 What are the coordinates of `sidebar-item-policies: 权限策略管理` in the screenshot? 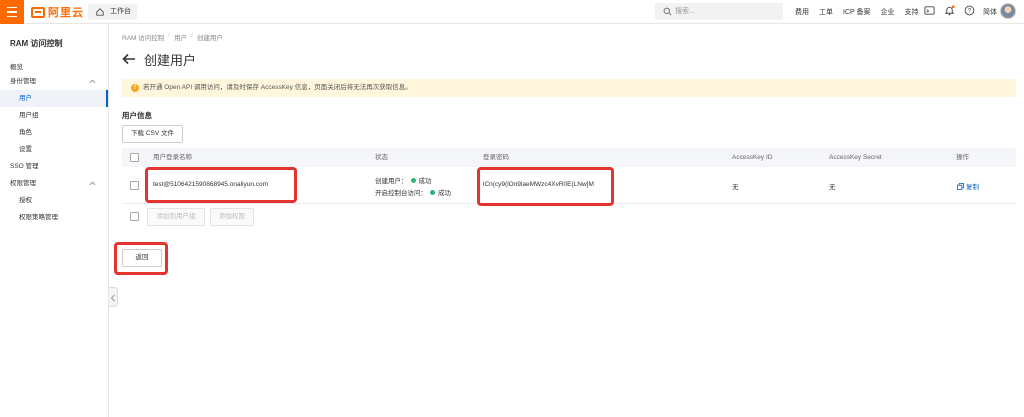 It's located at (54, 217).